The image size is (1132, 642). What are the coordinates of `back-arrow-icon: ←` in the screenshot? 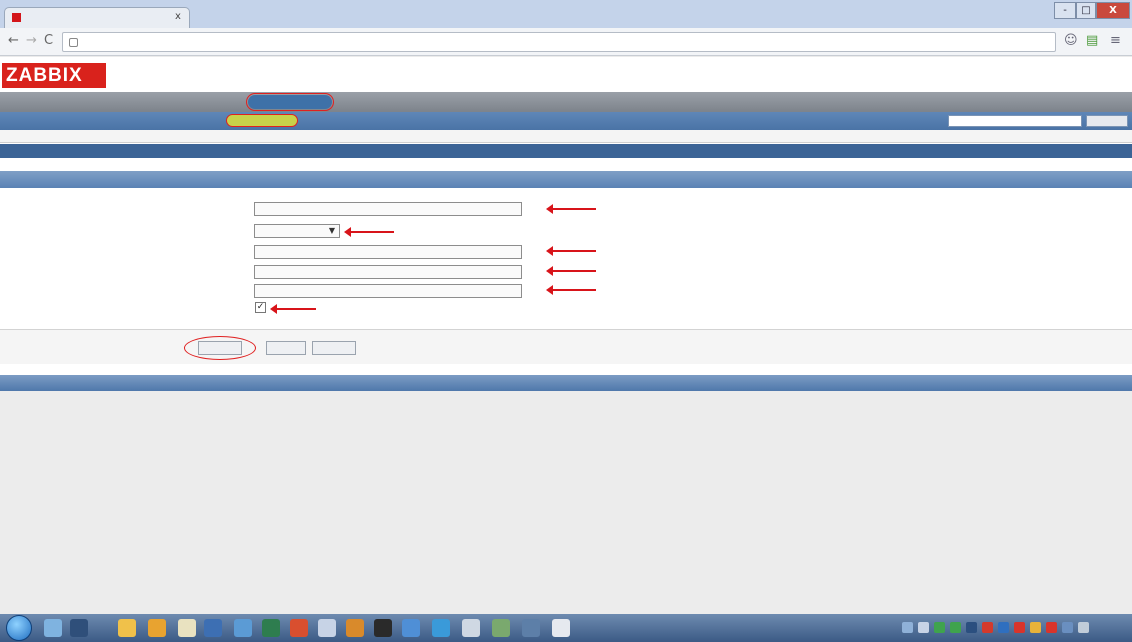 It's located at (13, 41).